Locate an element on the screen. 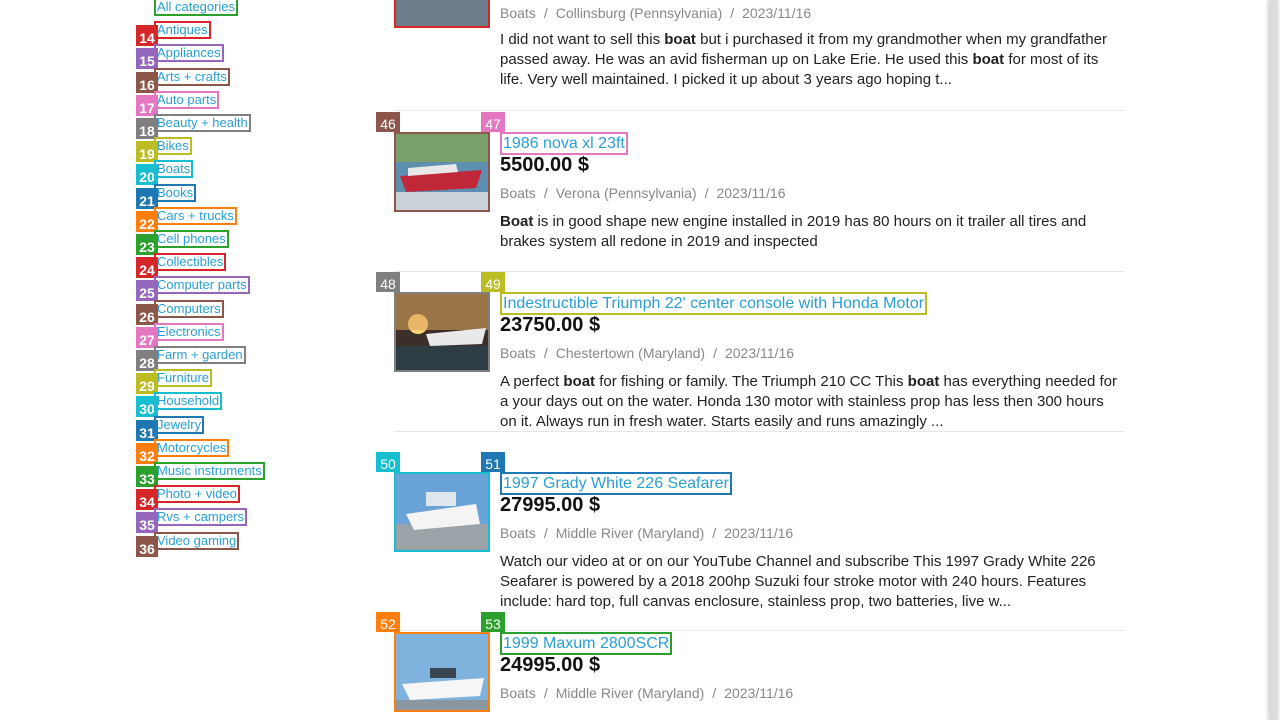  category-link: Video gaming is located at coordinates (197, 540).